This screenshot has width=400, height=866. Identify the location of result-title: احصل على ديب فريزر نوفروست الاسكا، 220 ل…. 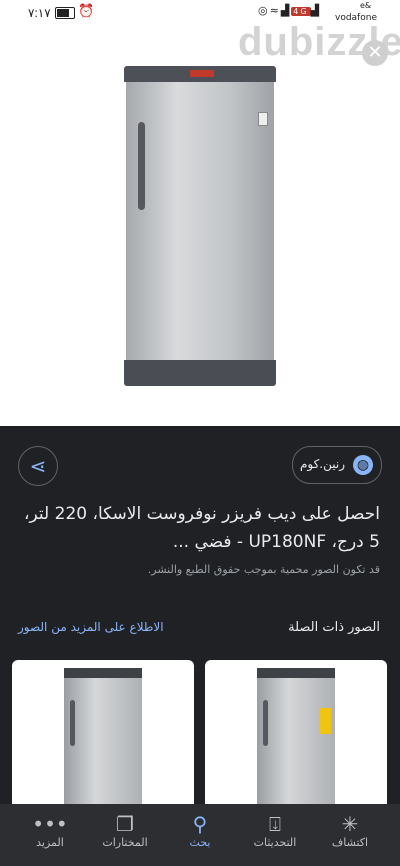
(195, 528).